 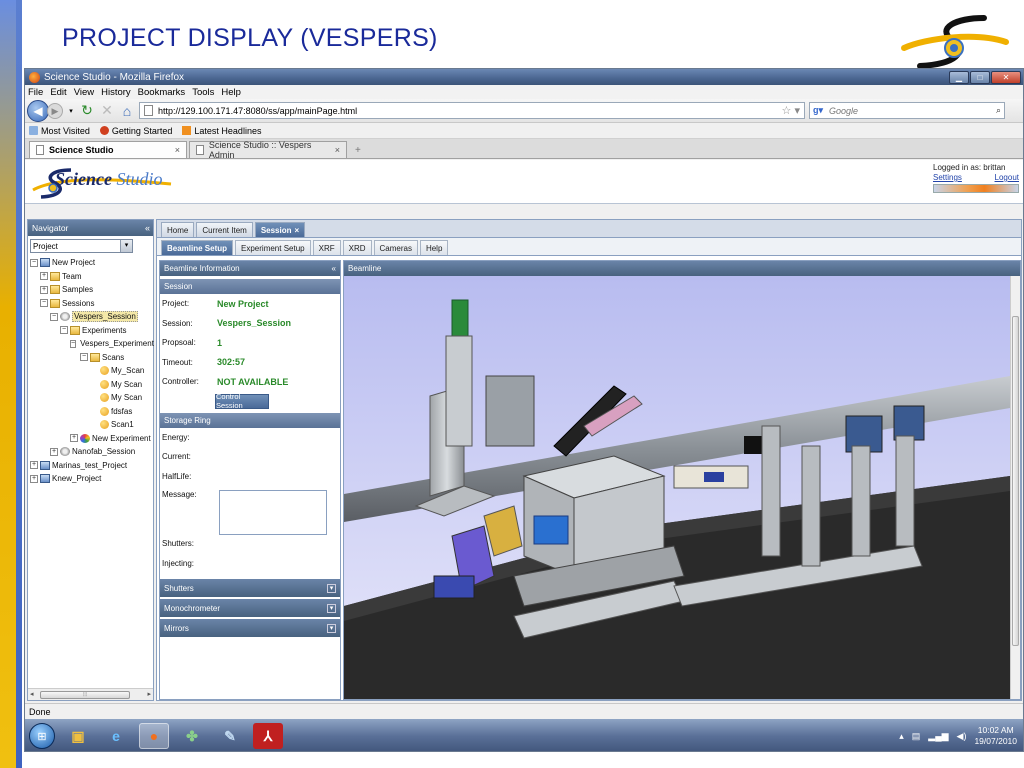 What do you see at coordinates (916, 736) in the screenshot?
I see `network-icon: ▤` at bounding box center [916, 736].